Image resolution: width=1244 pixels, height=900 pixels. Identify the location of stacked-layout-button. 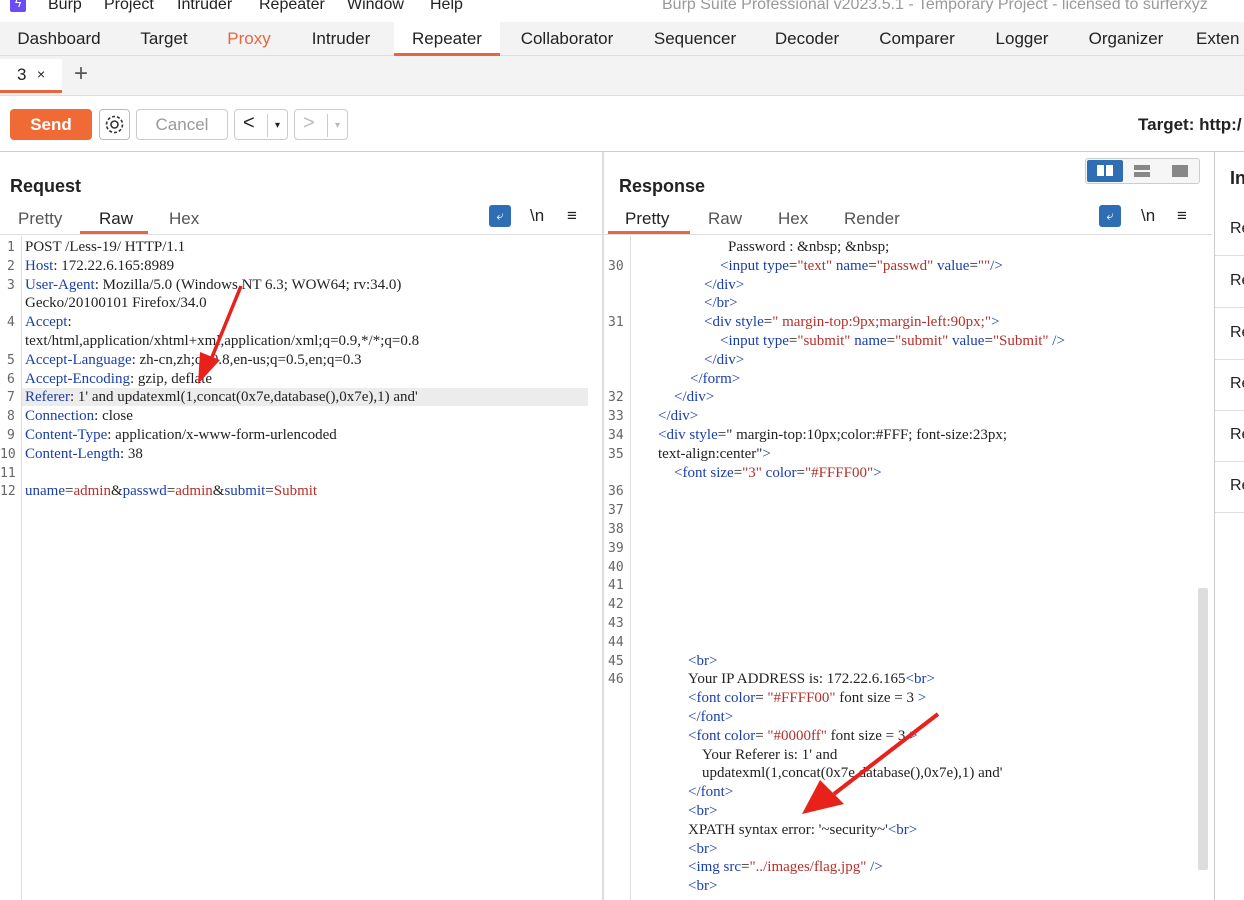
(1142, 171).